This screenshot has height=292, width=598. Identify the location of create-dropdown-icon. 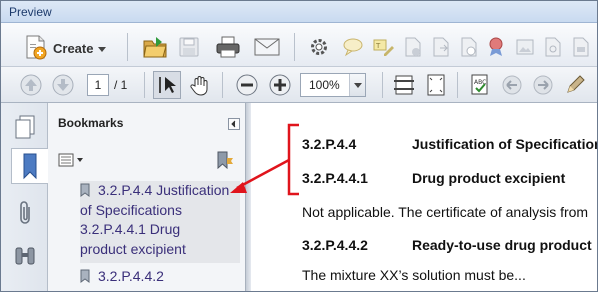
(102, 49).